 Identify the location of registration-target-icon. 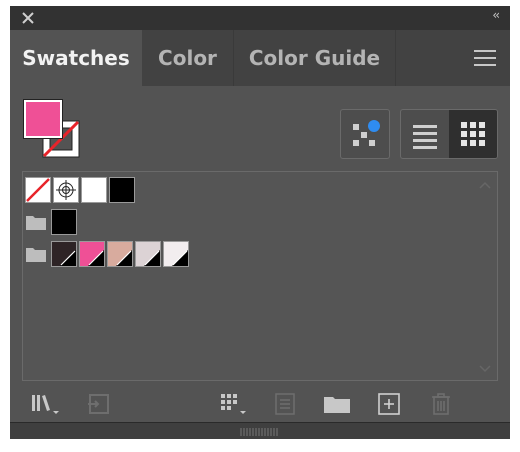
(66, 190).